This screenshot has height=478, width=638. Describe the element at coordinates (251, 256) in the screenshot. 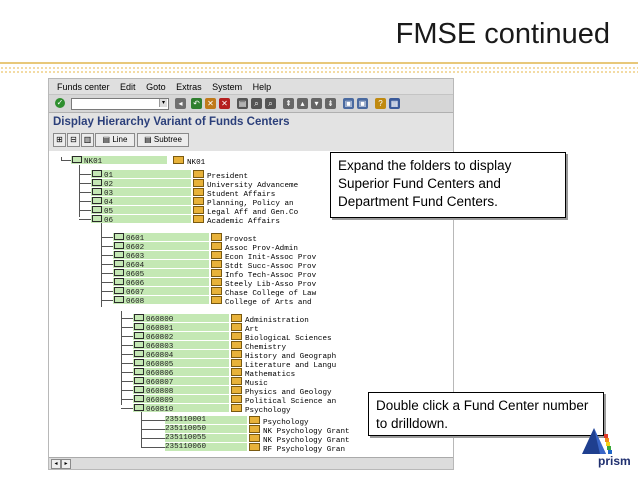

I see `tree-node-0603: 0603 Econ Init-Assoc Prov` at that location.